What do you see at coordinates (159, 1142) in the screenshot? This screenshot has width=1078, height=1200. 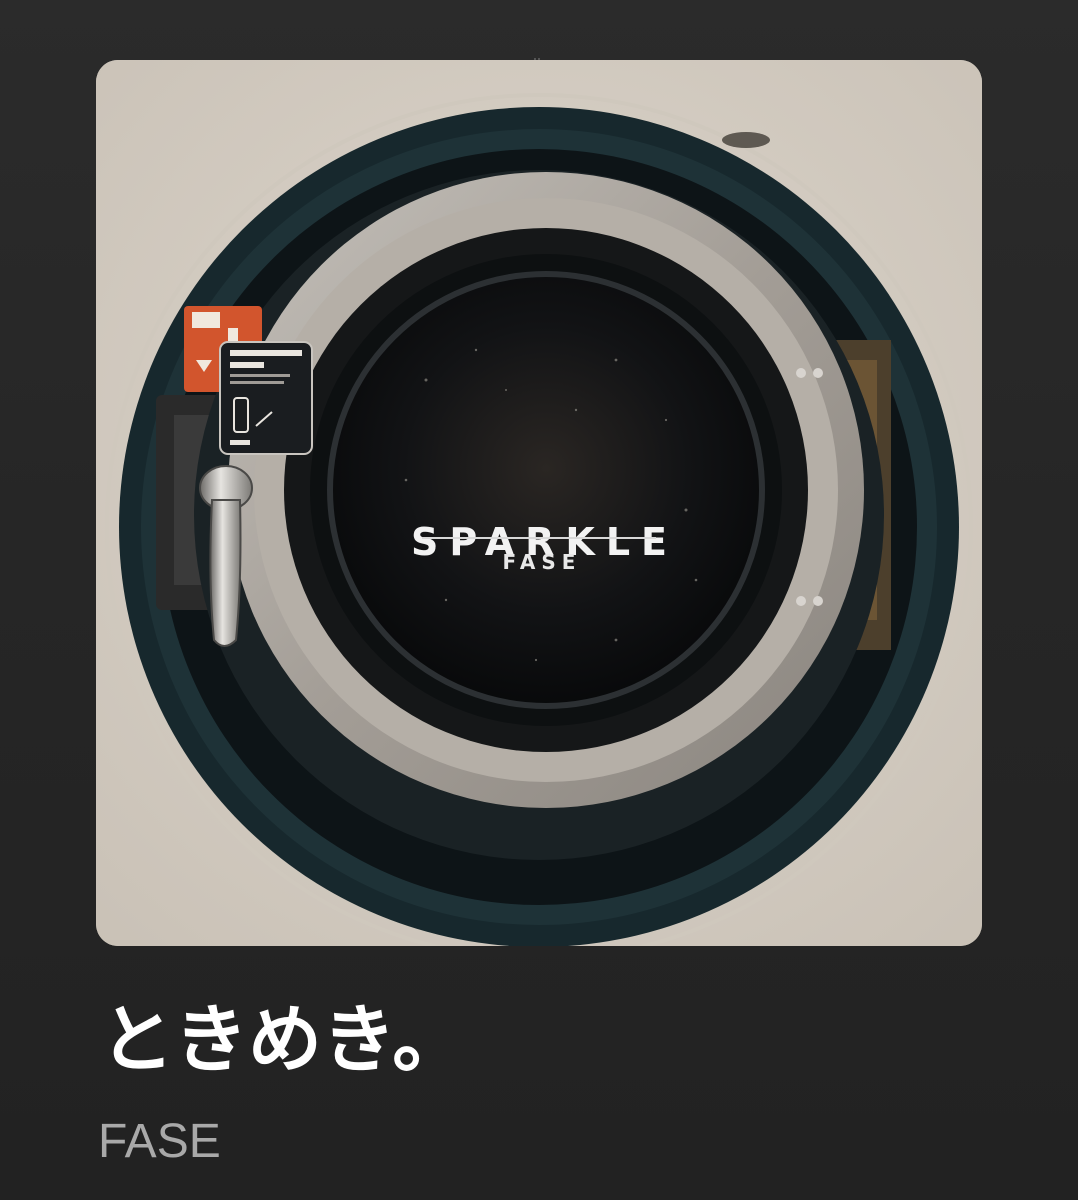 I see `artist-link: FASE` at bounding box center [159, 1142].